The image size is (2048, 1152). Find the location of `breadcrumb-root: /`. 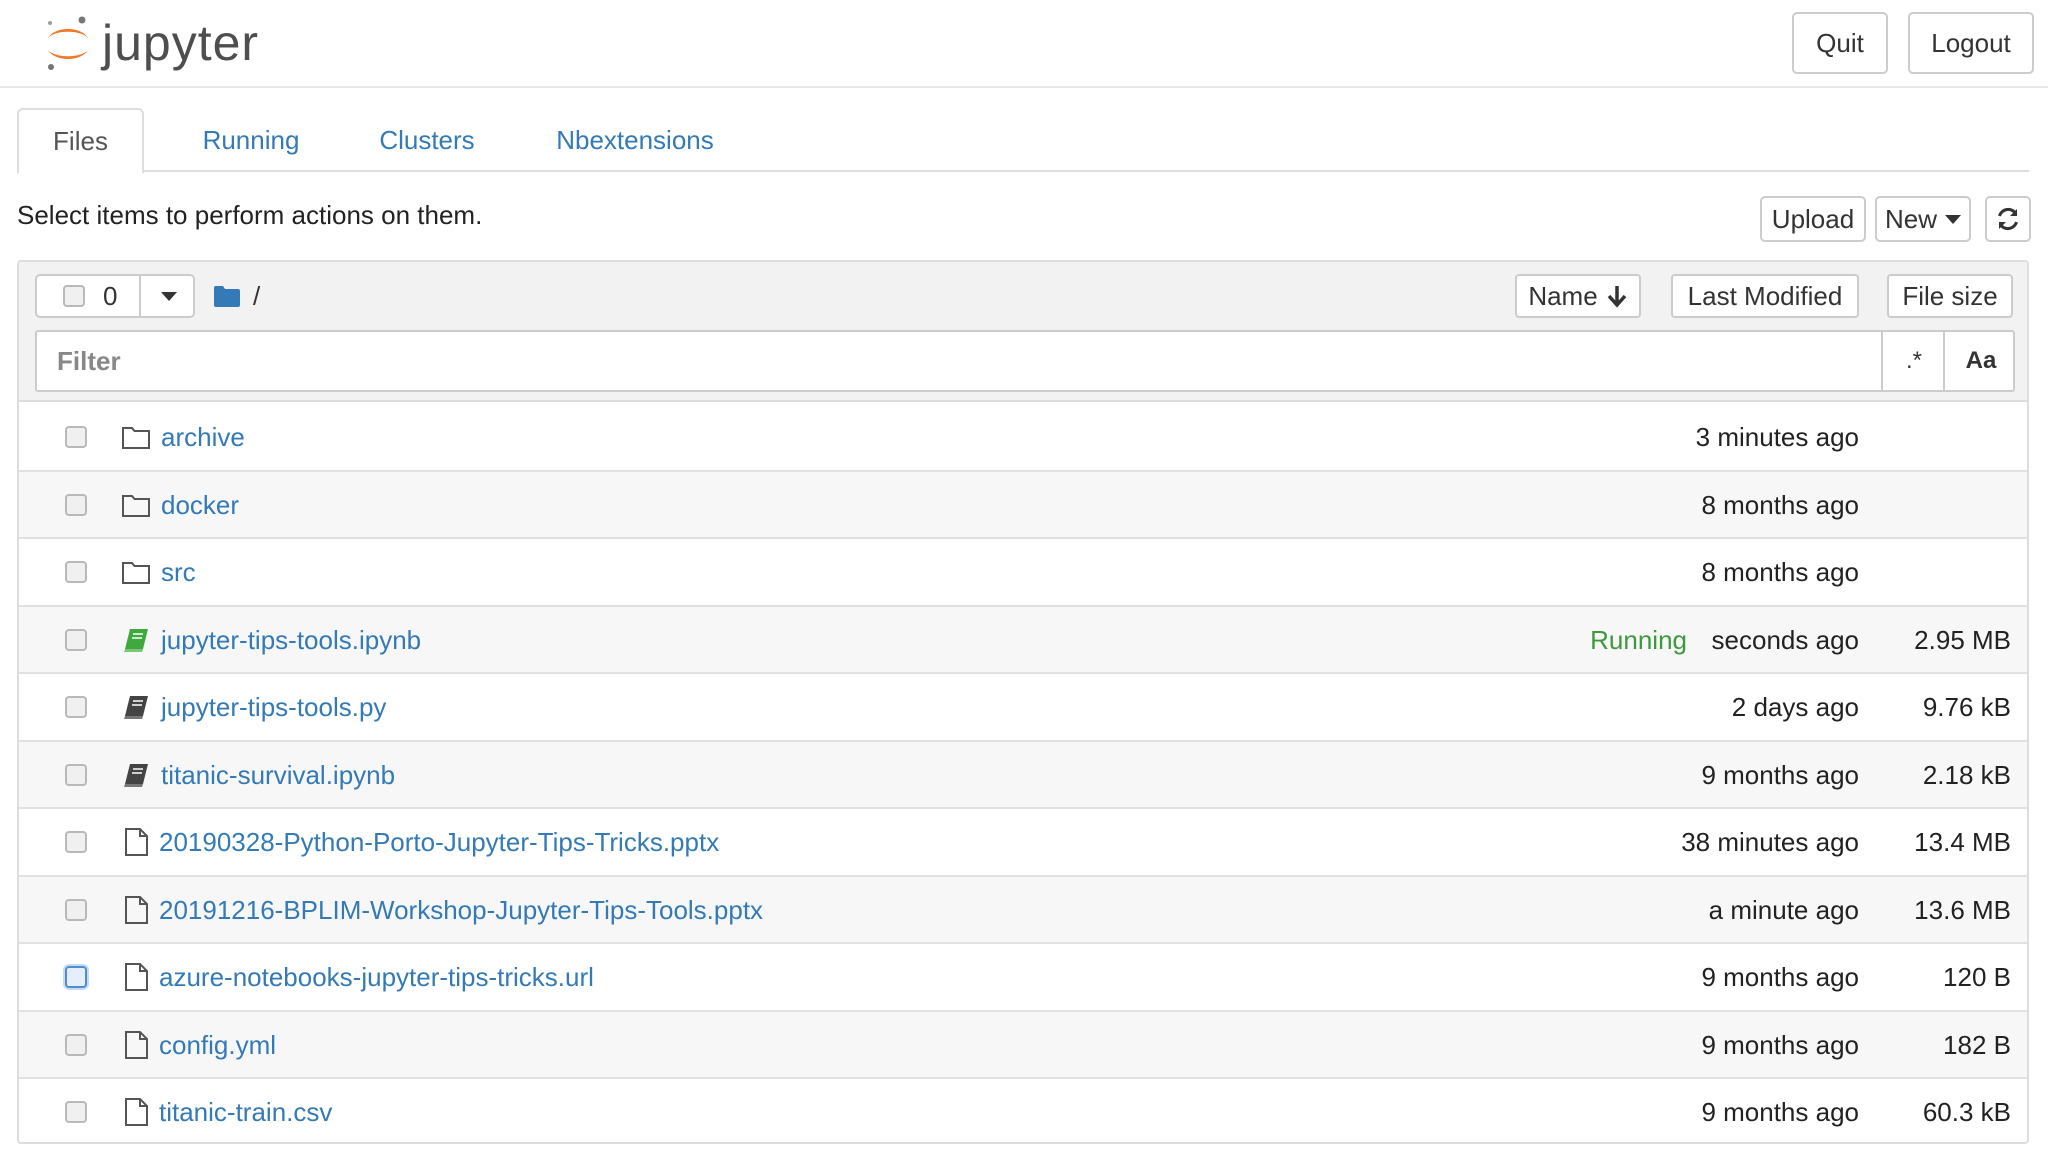

breadcrumb-root: / is located at coordinates (256, 296).